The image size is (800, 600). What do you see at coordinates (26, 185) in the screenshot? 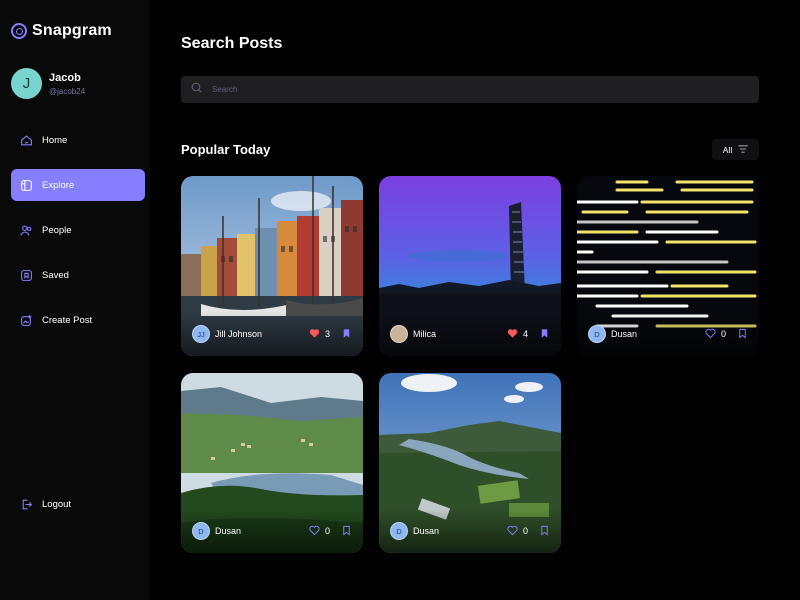
I see `explore-icon` at bounding box center [26, 185].